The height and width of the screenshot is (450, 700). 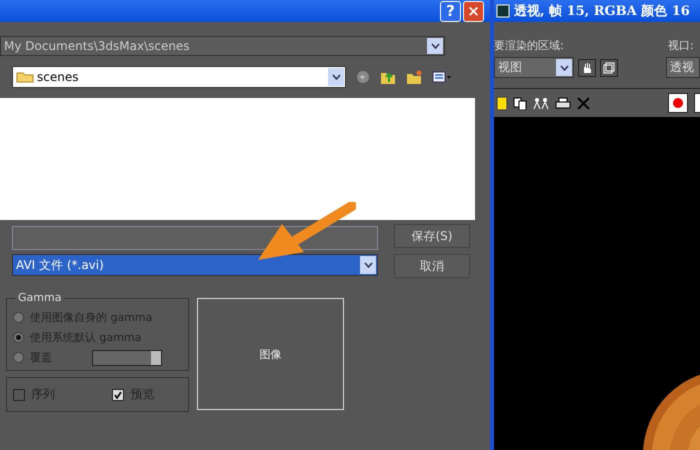 I want to click on file-name-field, so click(x=195, y=238).